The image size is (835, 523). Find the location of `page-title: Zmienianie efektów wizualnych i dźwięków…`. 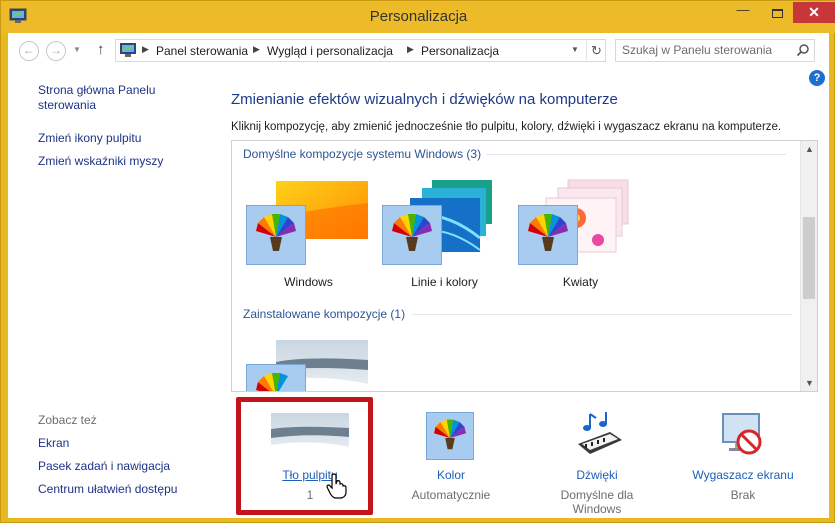

page-title: Zmienianie efektów wizualnych i dźwięków… is located at coordinates (424, 99).